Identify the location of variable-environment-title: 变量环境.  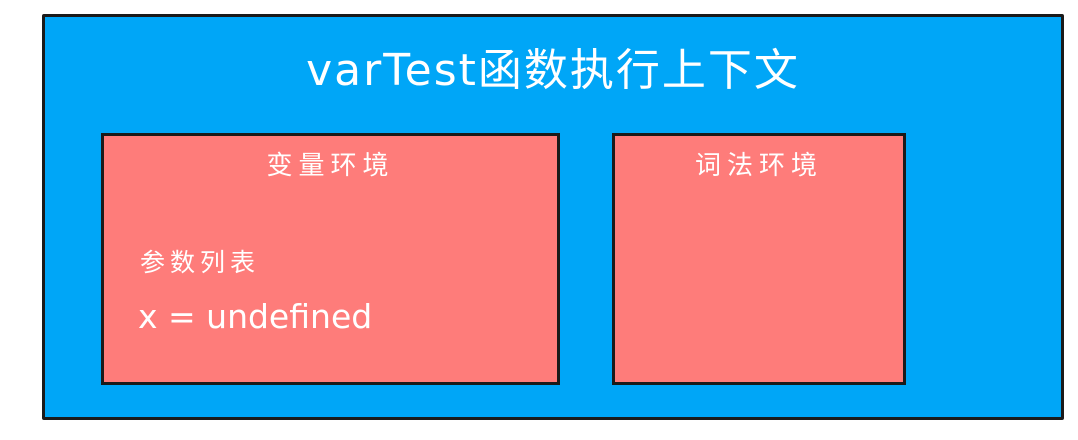
(330, 166).